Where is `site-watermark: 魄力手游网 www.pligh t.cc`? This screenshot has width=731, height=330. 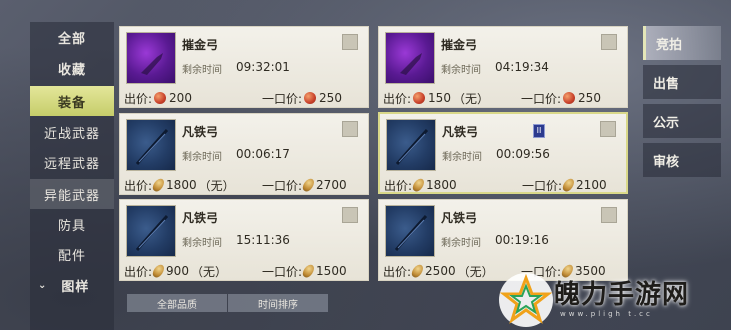
site-watermark: 魄力手游网 www.pligh t.cc is located at coordinates (614, 298).